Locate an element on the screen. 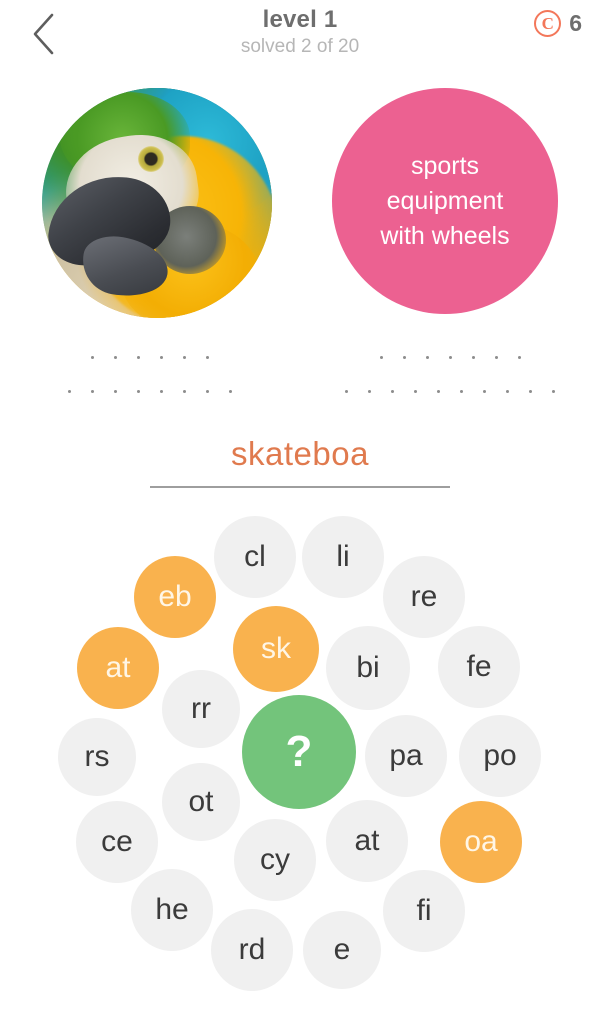 The image size is (600, 1024). letter-bubble-label: oa is located at coordinates (481, 841).